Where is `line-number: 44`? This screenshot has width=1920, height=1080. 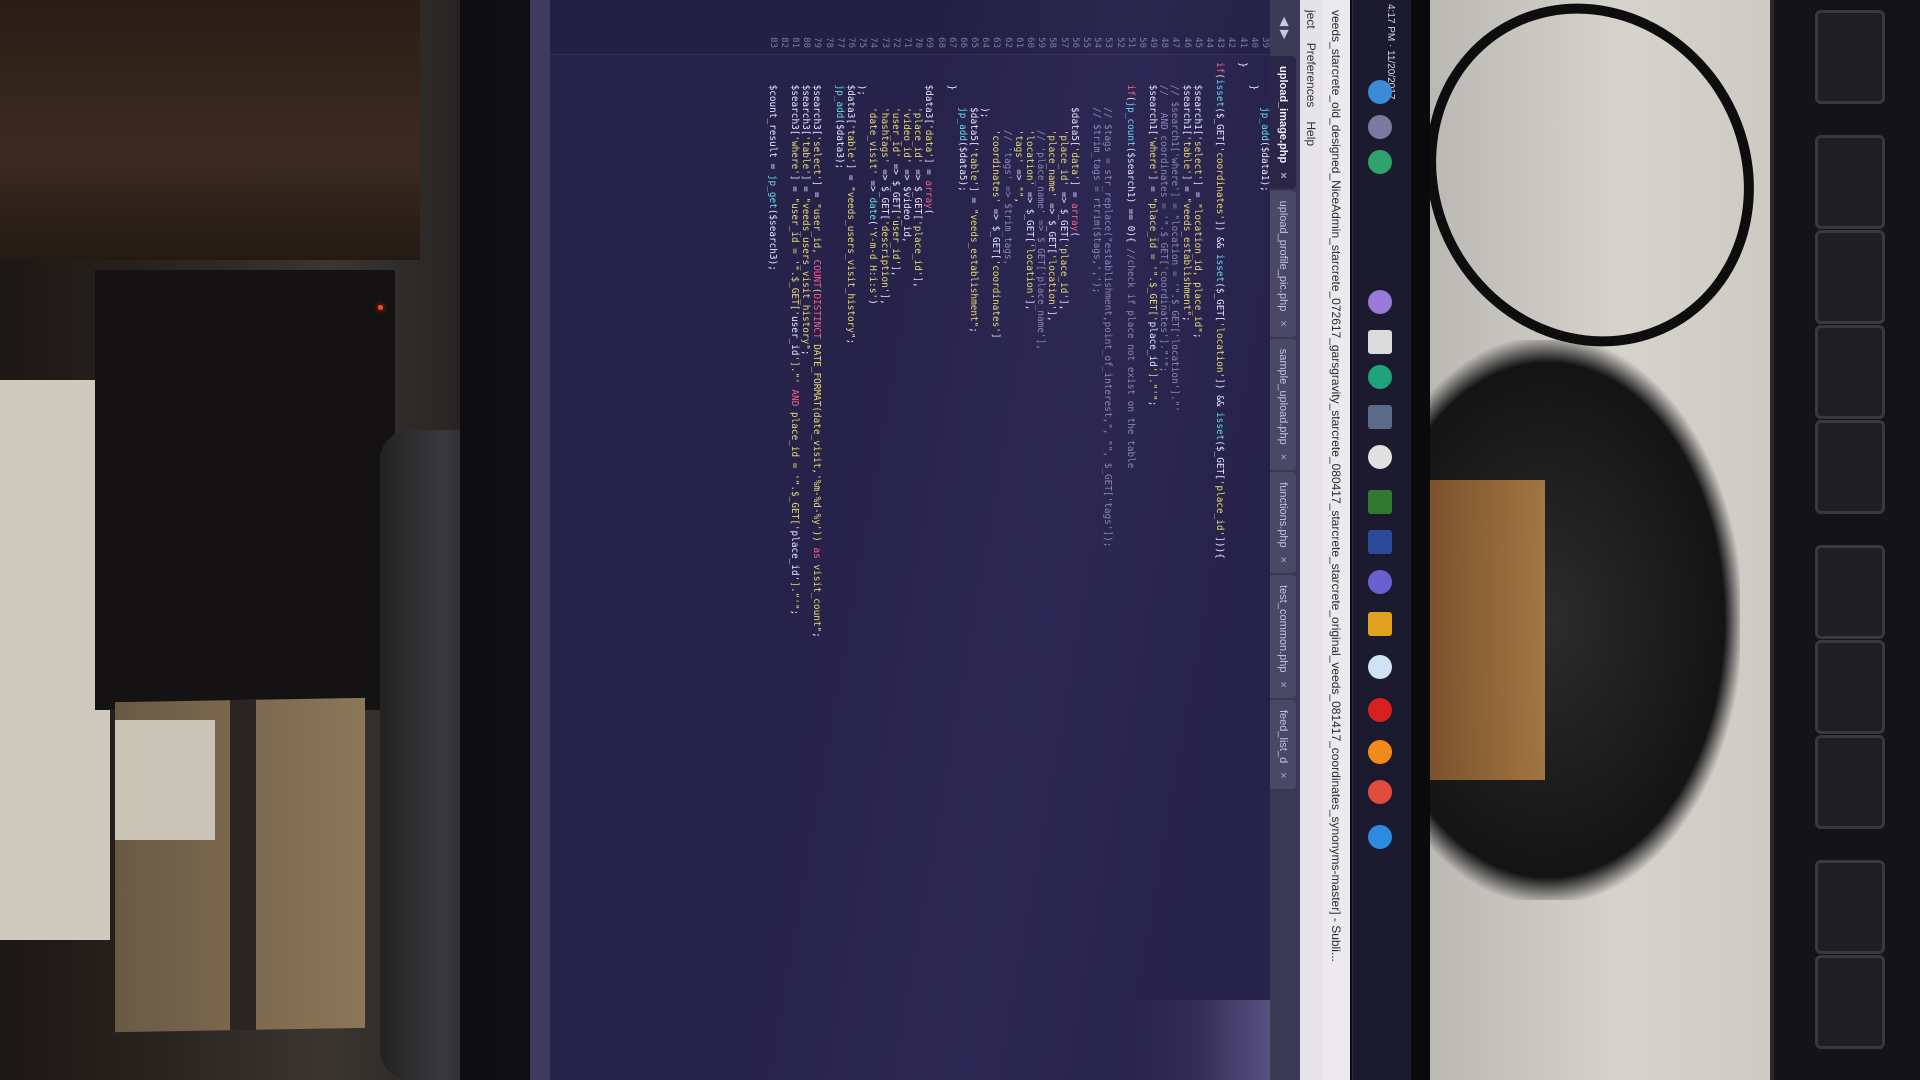
line-number: 44 is located at coordinates (1209, 42).